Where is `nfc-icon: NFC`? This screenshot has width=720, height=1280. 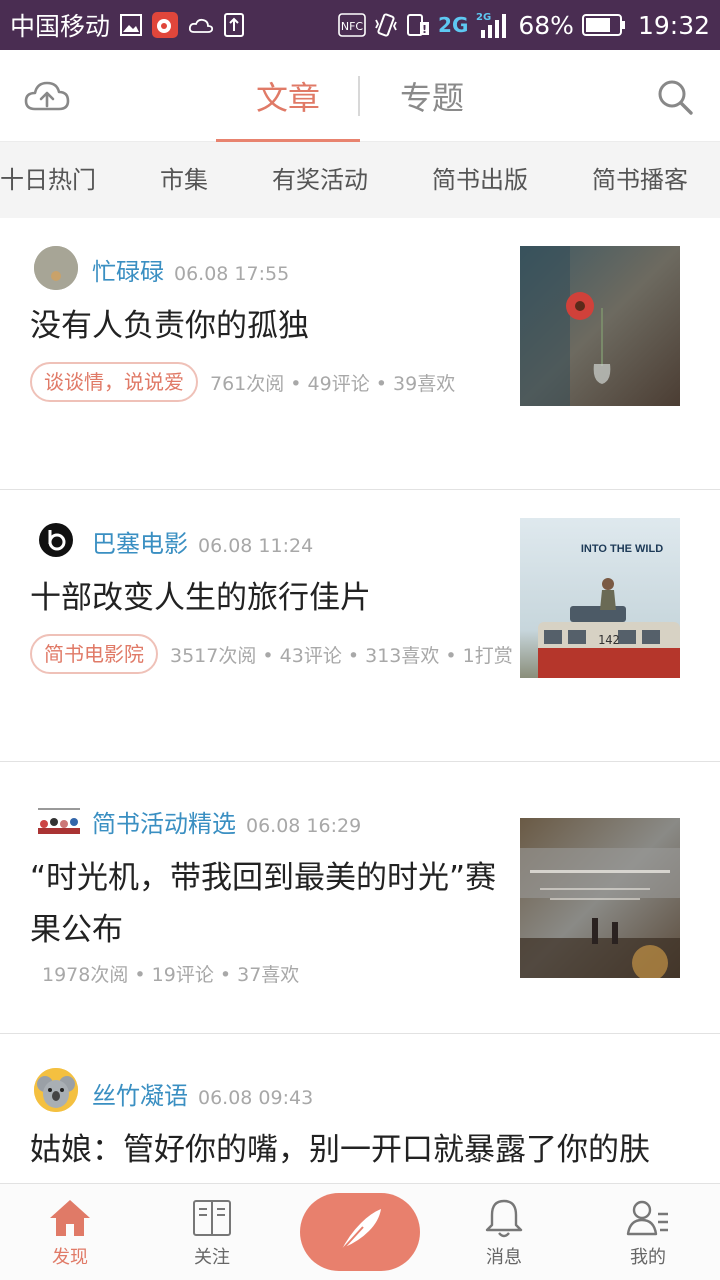 nfc-icon: NFC is located at coordinates (352, 25).